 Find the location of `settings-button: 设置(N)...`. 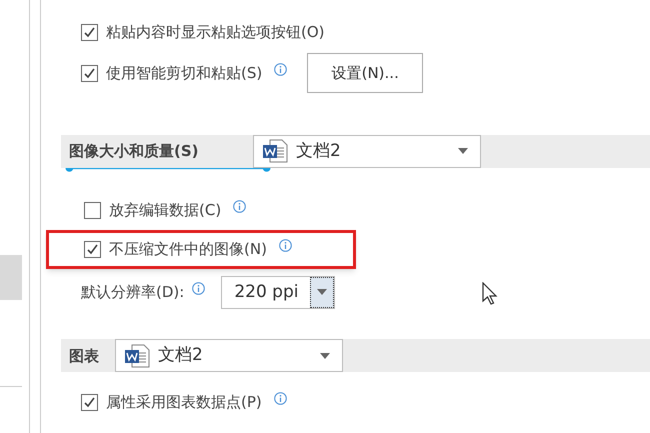

settings-button: 设置(N)... is located at coordinates (365, 73).